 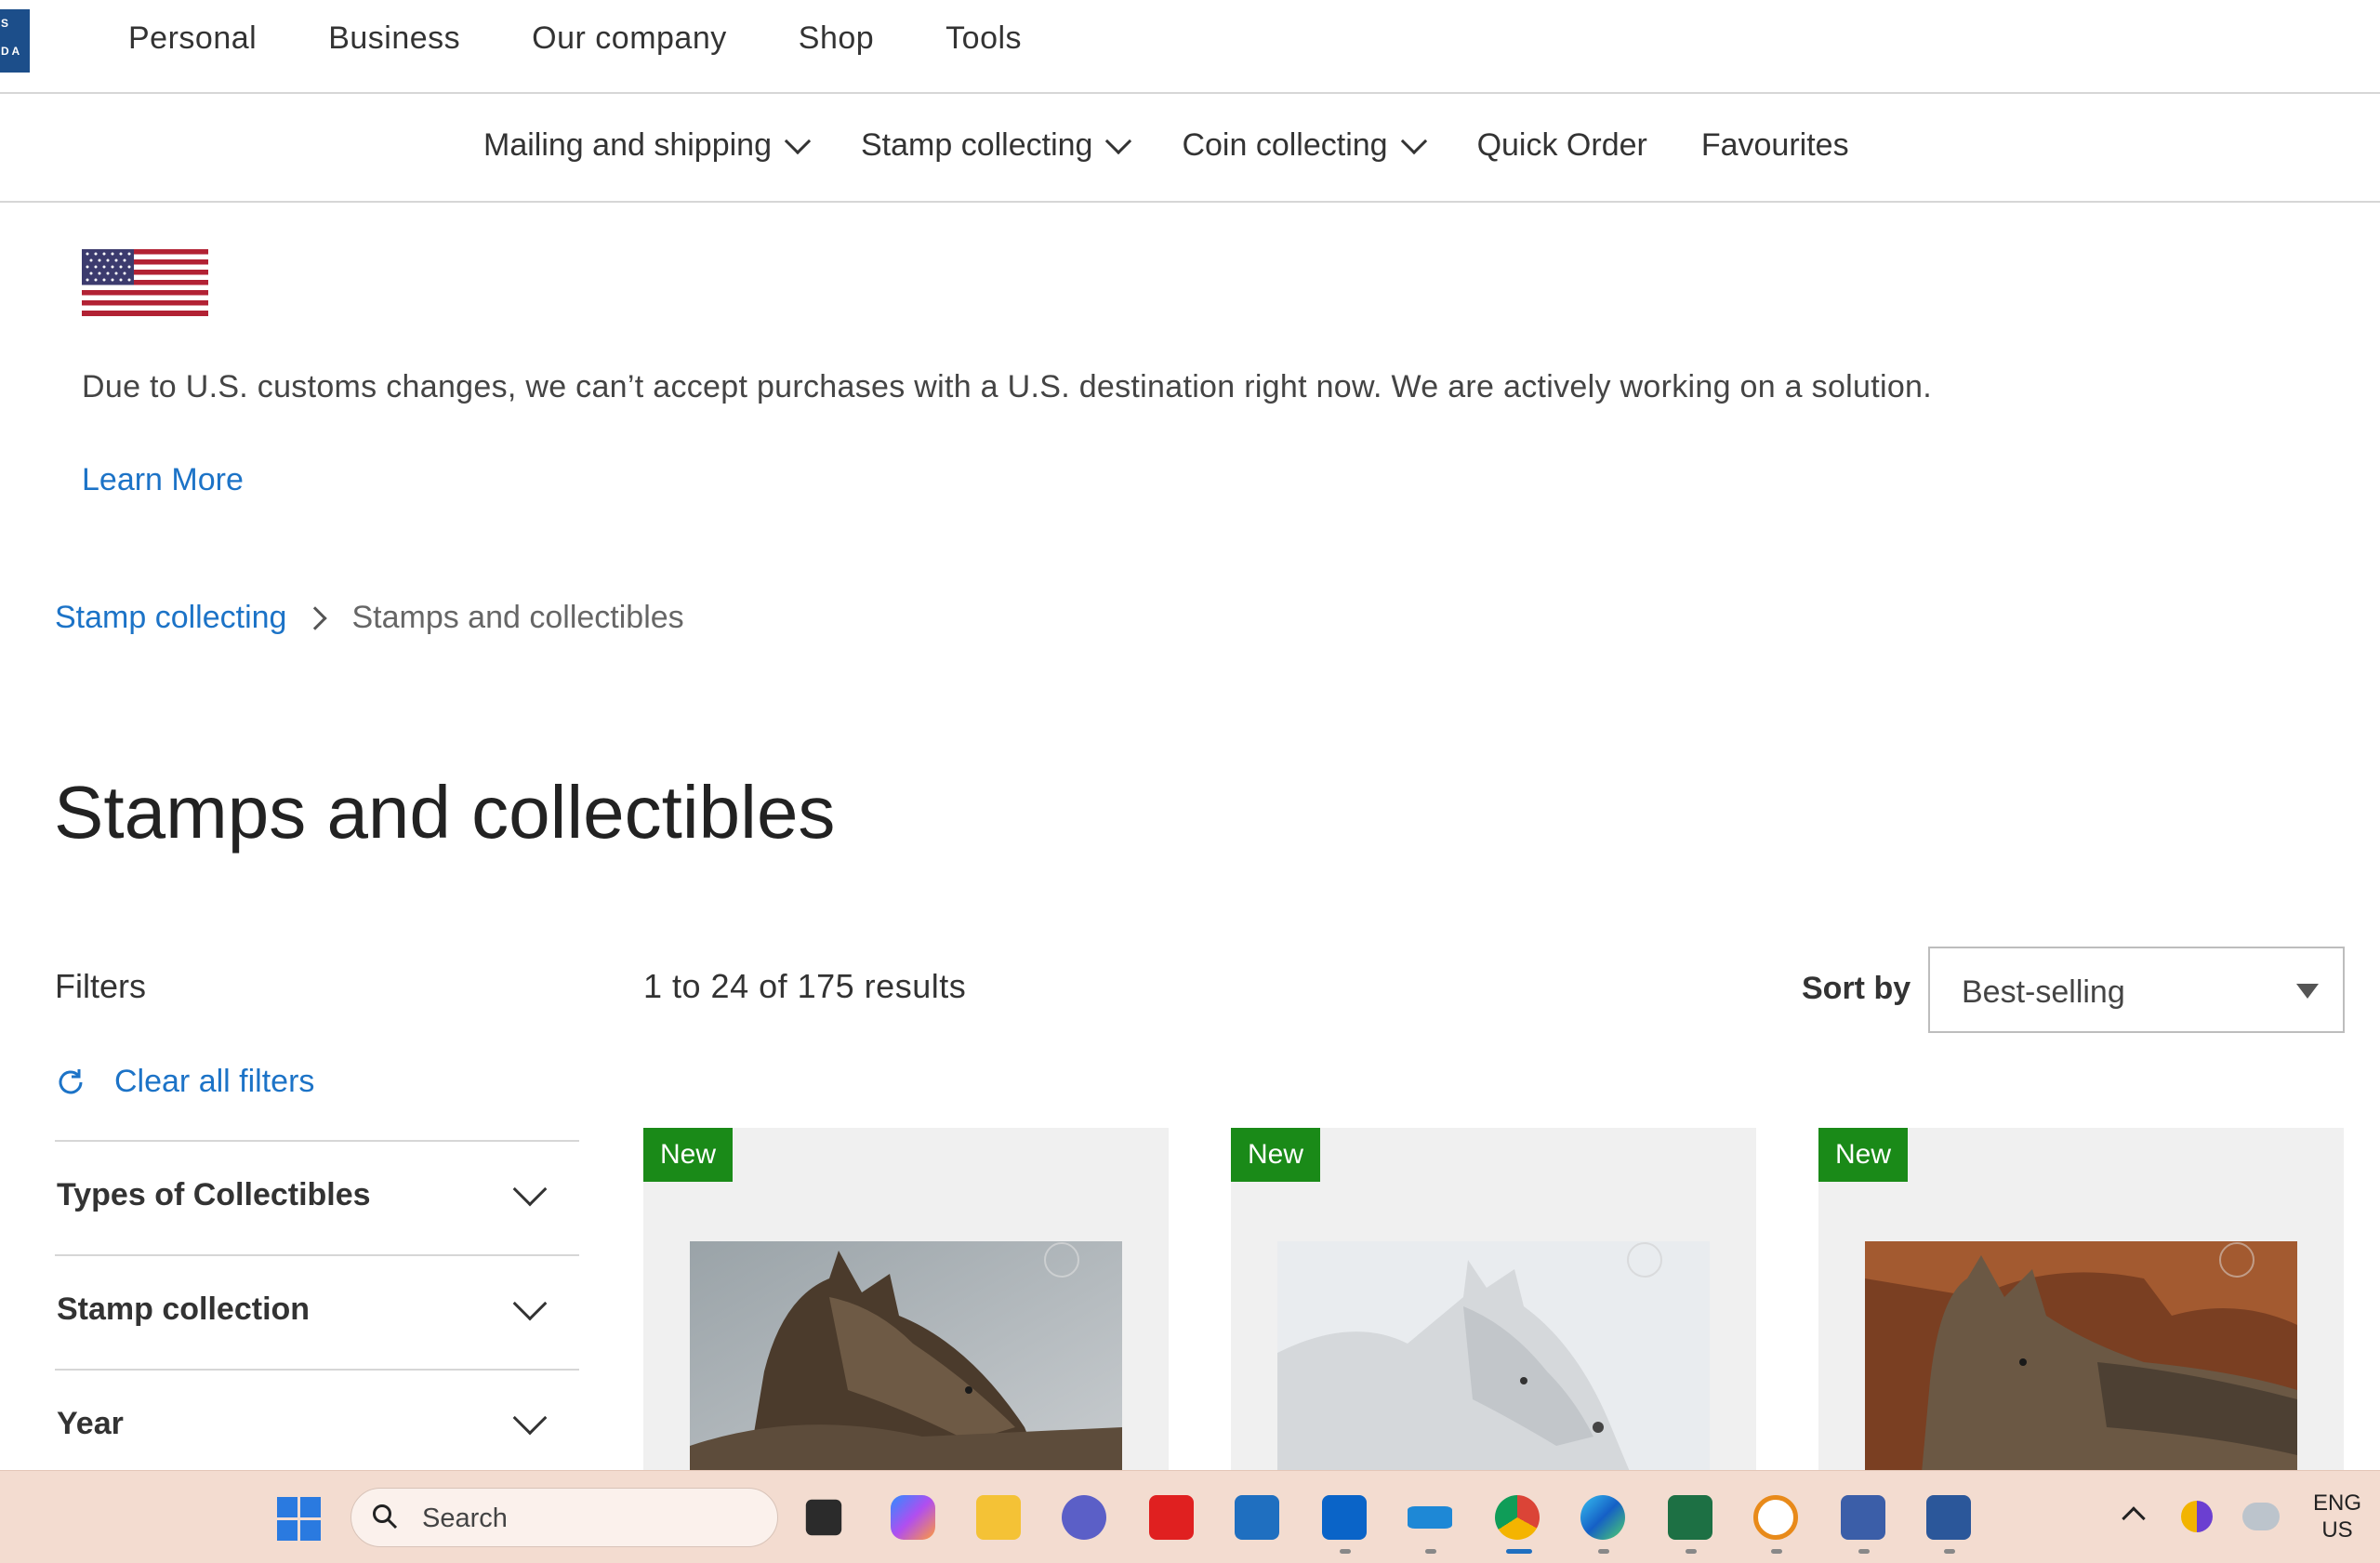 I want to click on sort-by-label: Sort by, so click(x=1856, y=989).